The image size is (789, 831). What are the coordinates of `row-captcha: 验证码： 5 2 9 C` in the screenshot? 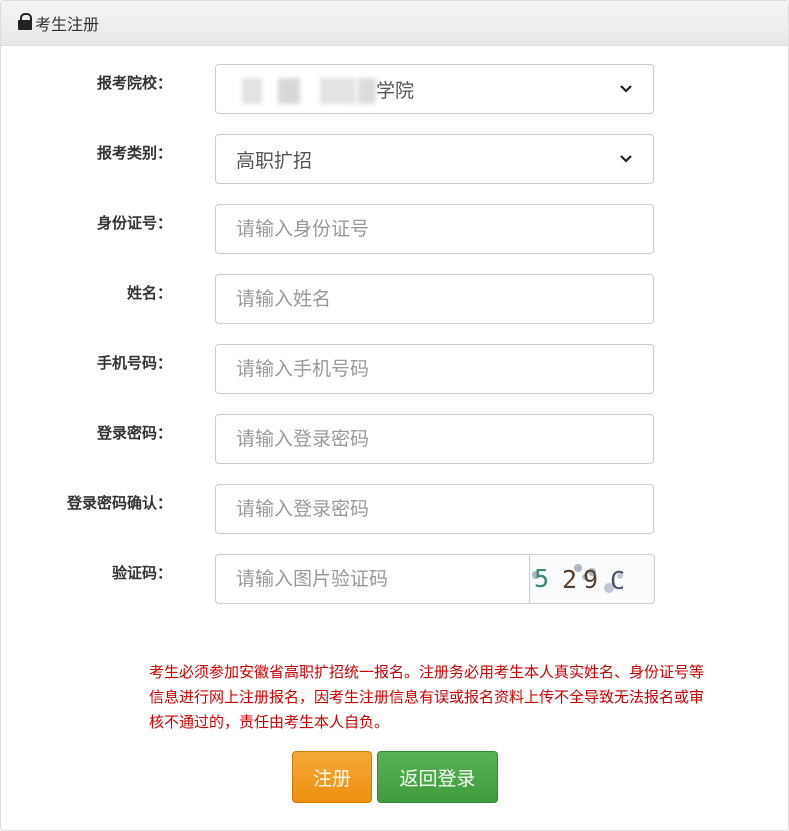 It's located at (394, 580).